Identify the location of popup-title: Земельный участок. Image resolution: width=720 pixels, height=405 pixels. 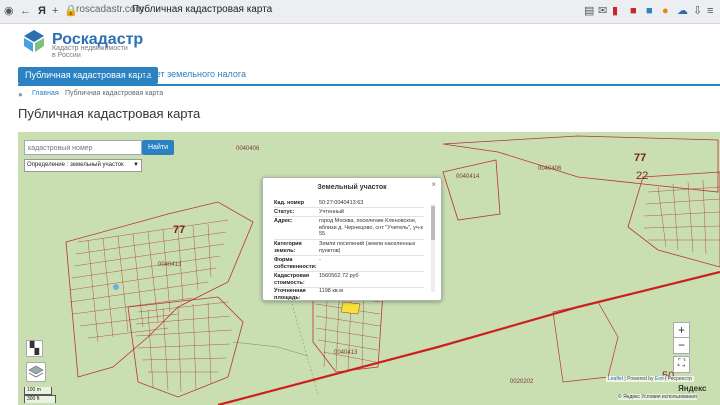
(352, 187).